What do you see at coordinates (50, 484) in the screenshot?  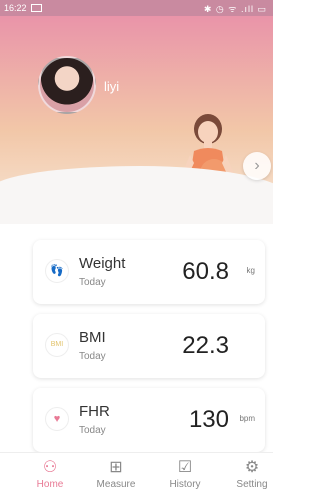 I see `tab-label: Home` at bounding box center [50, 484].